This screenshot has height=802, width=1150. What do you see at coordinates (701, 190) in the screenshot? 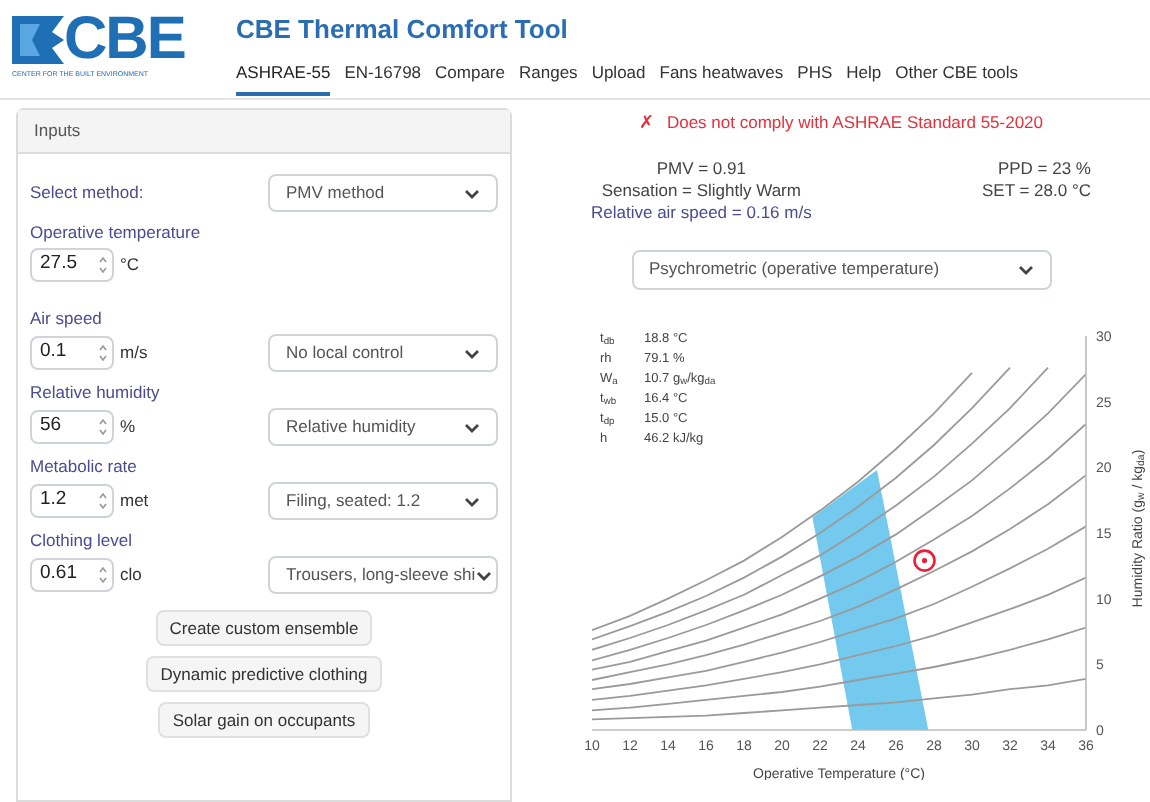
I see `result-text: Sensation = Slightly Warm` at bounding box center [701, 190].